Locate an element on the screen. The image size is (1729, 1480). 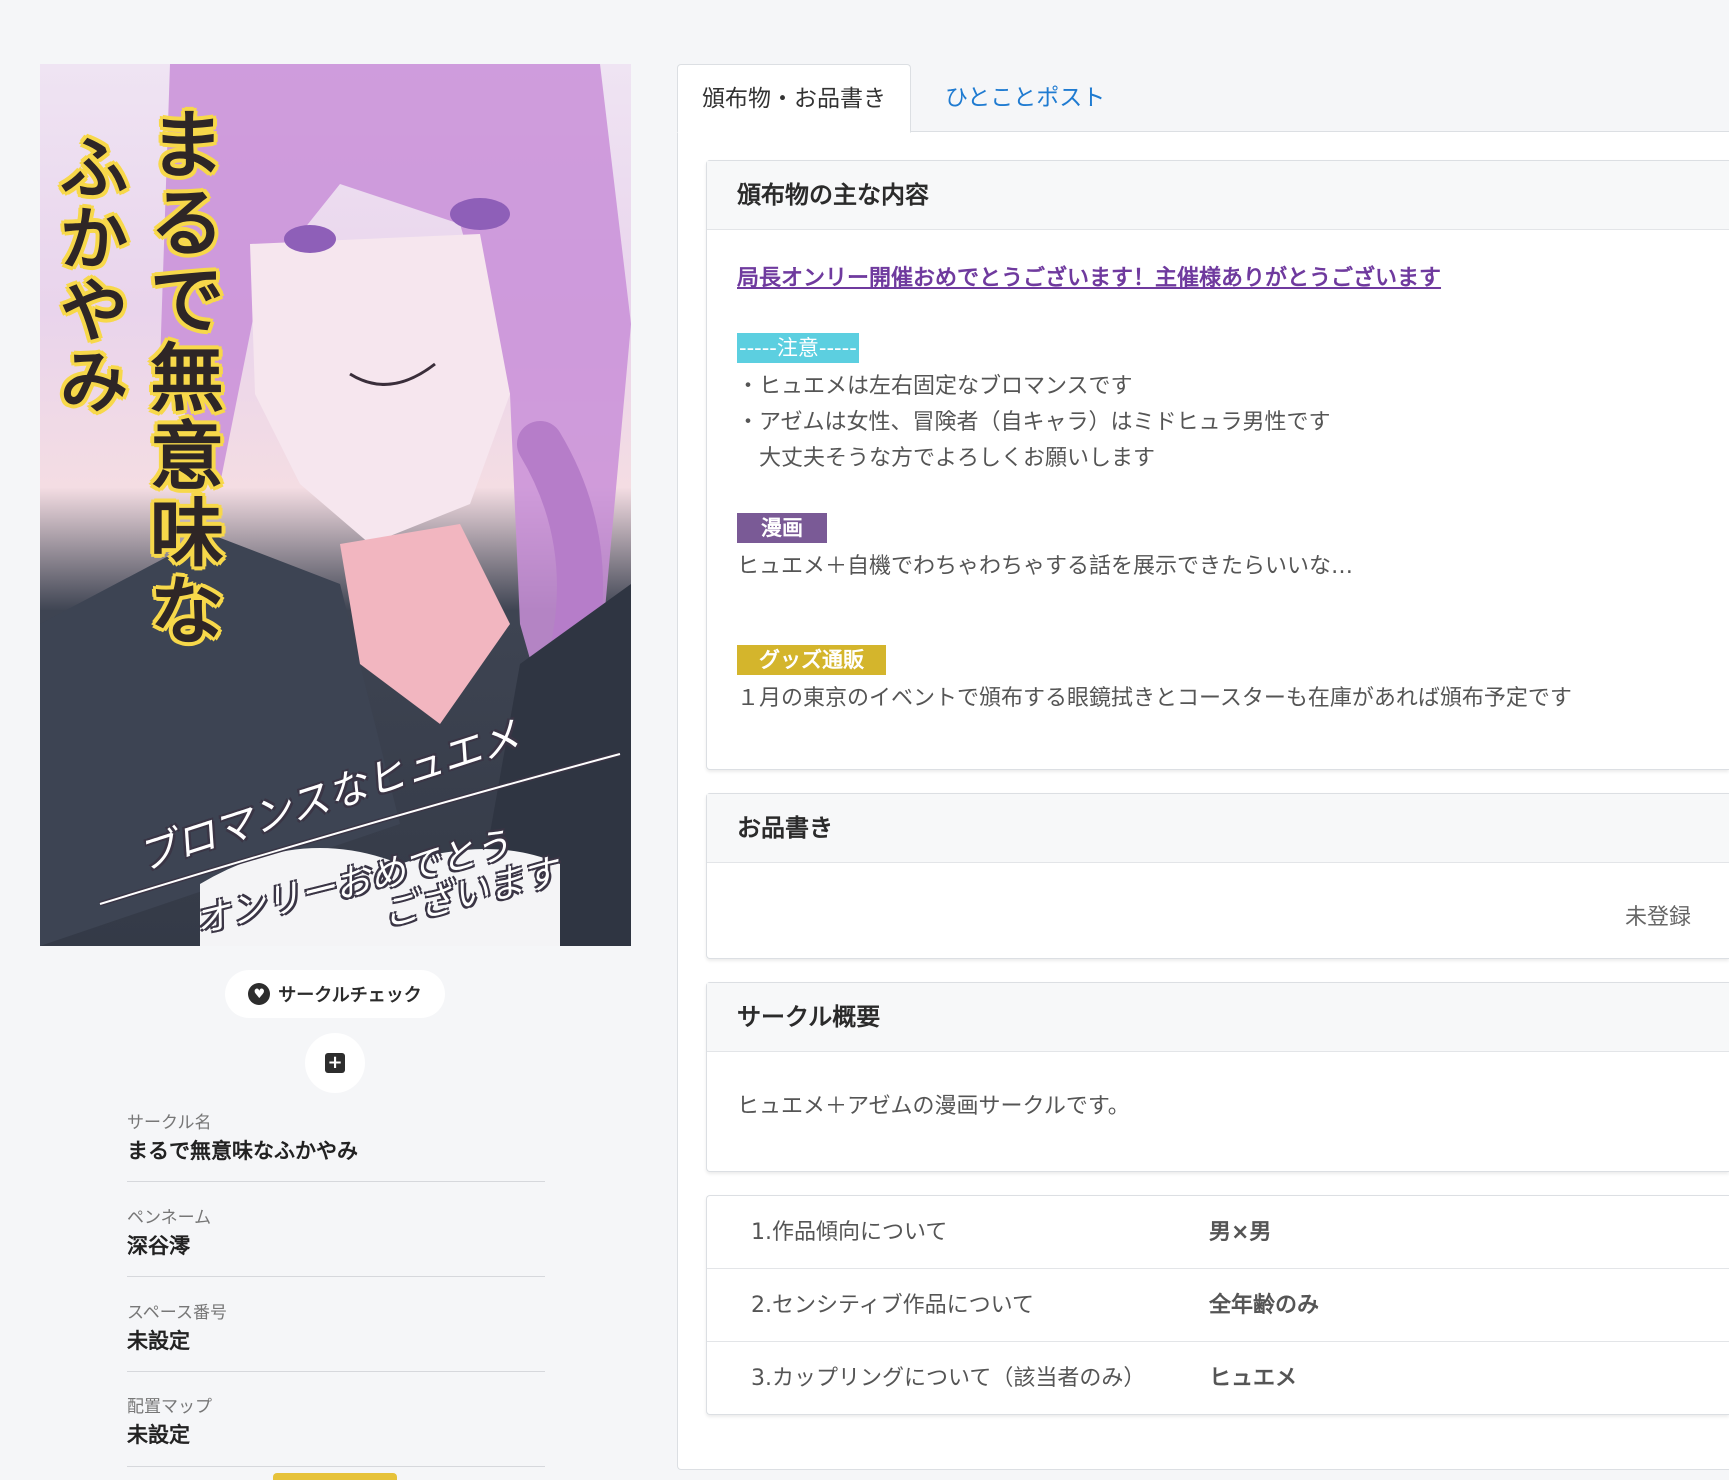
info-space-number: スペース番号 未設定 is located at coordinates (336, 1337).